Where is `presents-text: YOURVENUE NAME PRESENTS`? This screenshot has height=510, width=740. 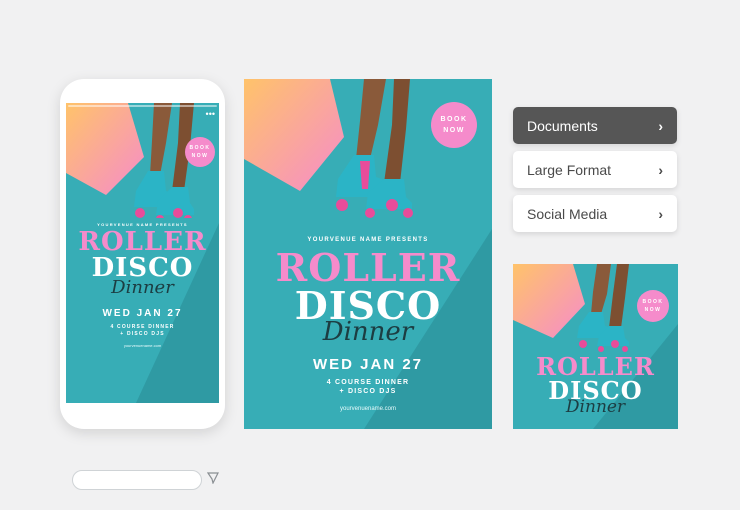
presents-text: YOURVENUE NAME PRESENTS is located at coordinates (368, 240).